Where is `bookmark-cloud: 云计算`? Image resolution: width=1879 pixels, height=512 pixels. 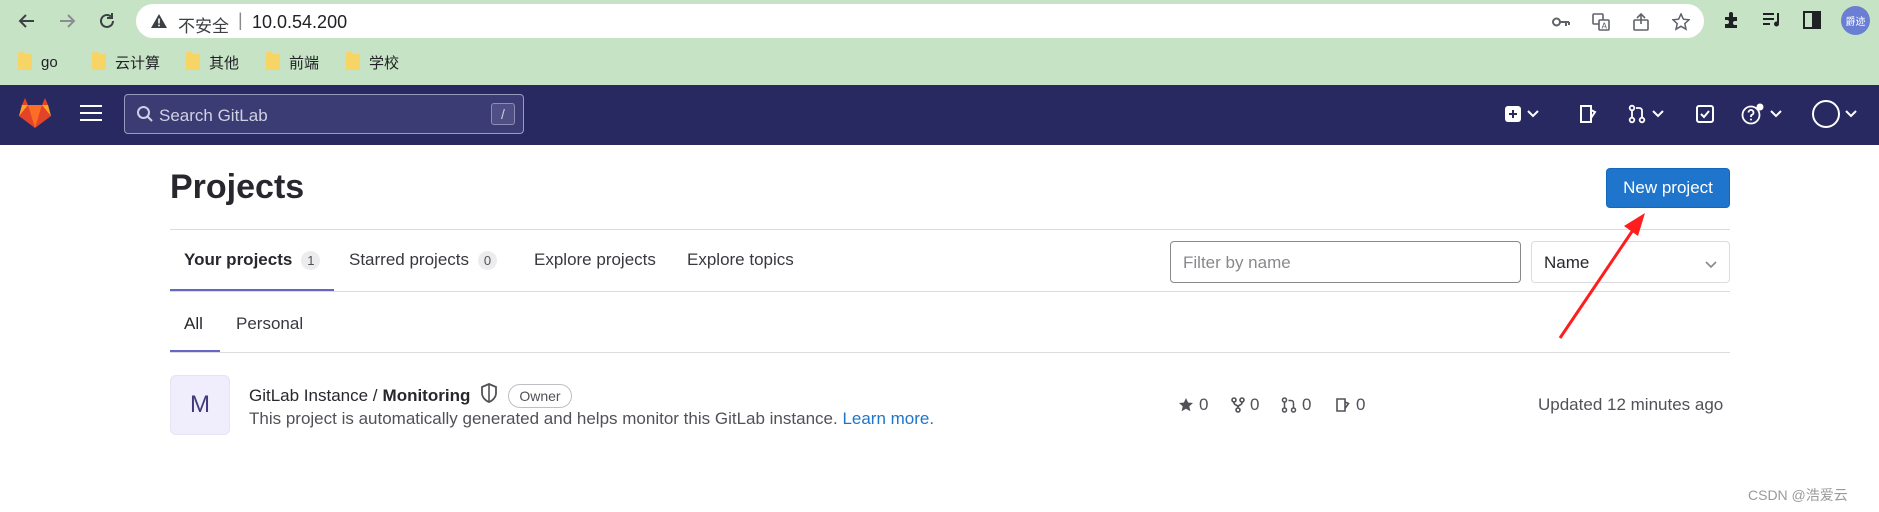
bookmark-cloud: 云计算 is located at coordinates (126, 62).